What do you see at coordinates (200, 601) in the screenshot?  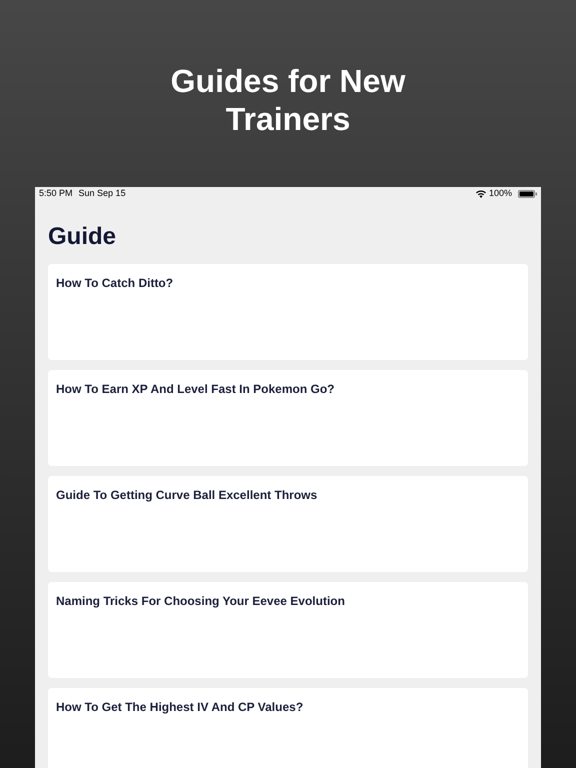 I see `guide-title: Naming Tricks For Choosing Your Eevee Evolution` at bounding box center [200, 601].